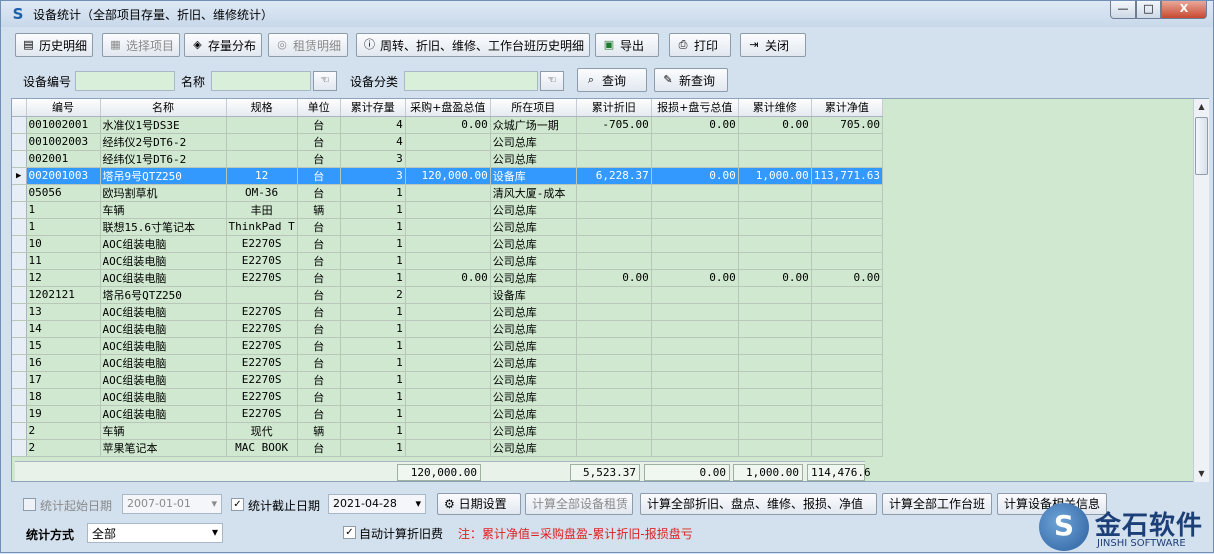 The image size is (1214, 554). What do you see at coordinates (377, 504) in the screenshot?
I see `end-date-field: 2021-04-28 ▾` at bounding box center [377, 504].